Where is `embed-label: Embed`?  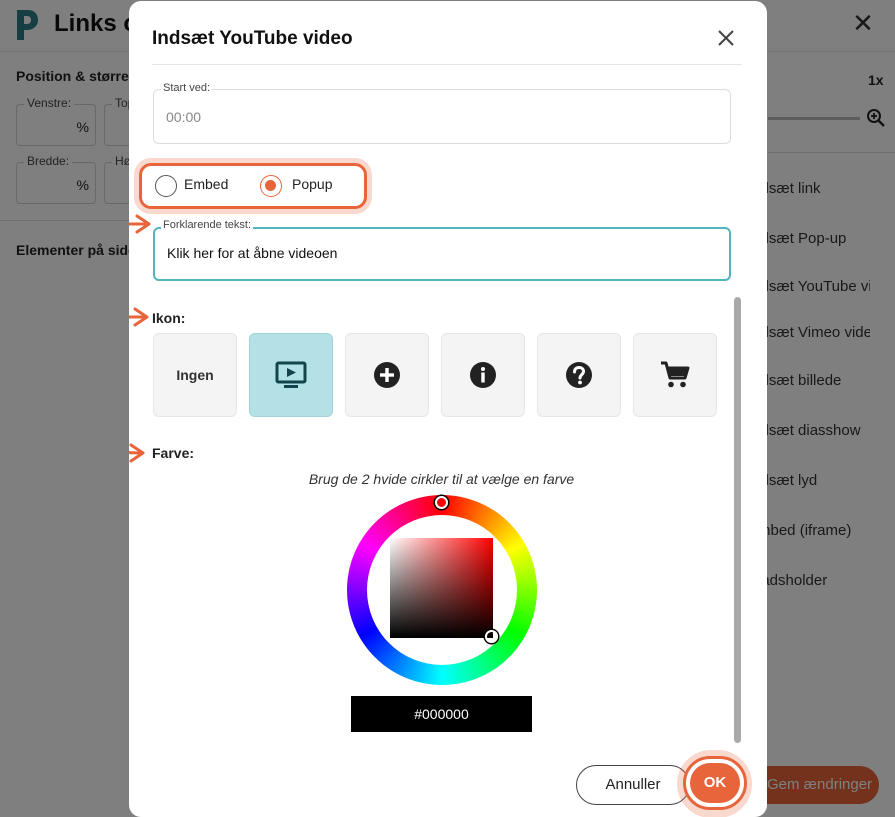 embed-label: Embed is located at coordinates (206, 184).